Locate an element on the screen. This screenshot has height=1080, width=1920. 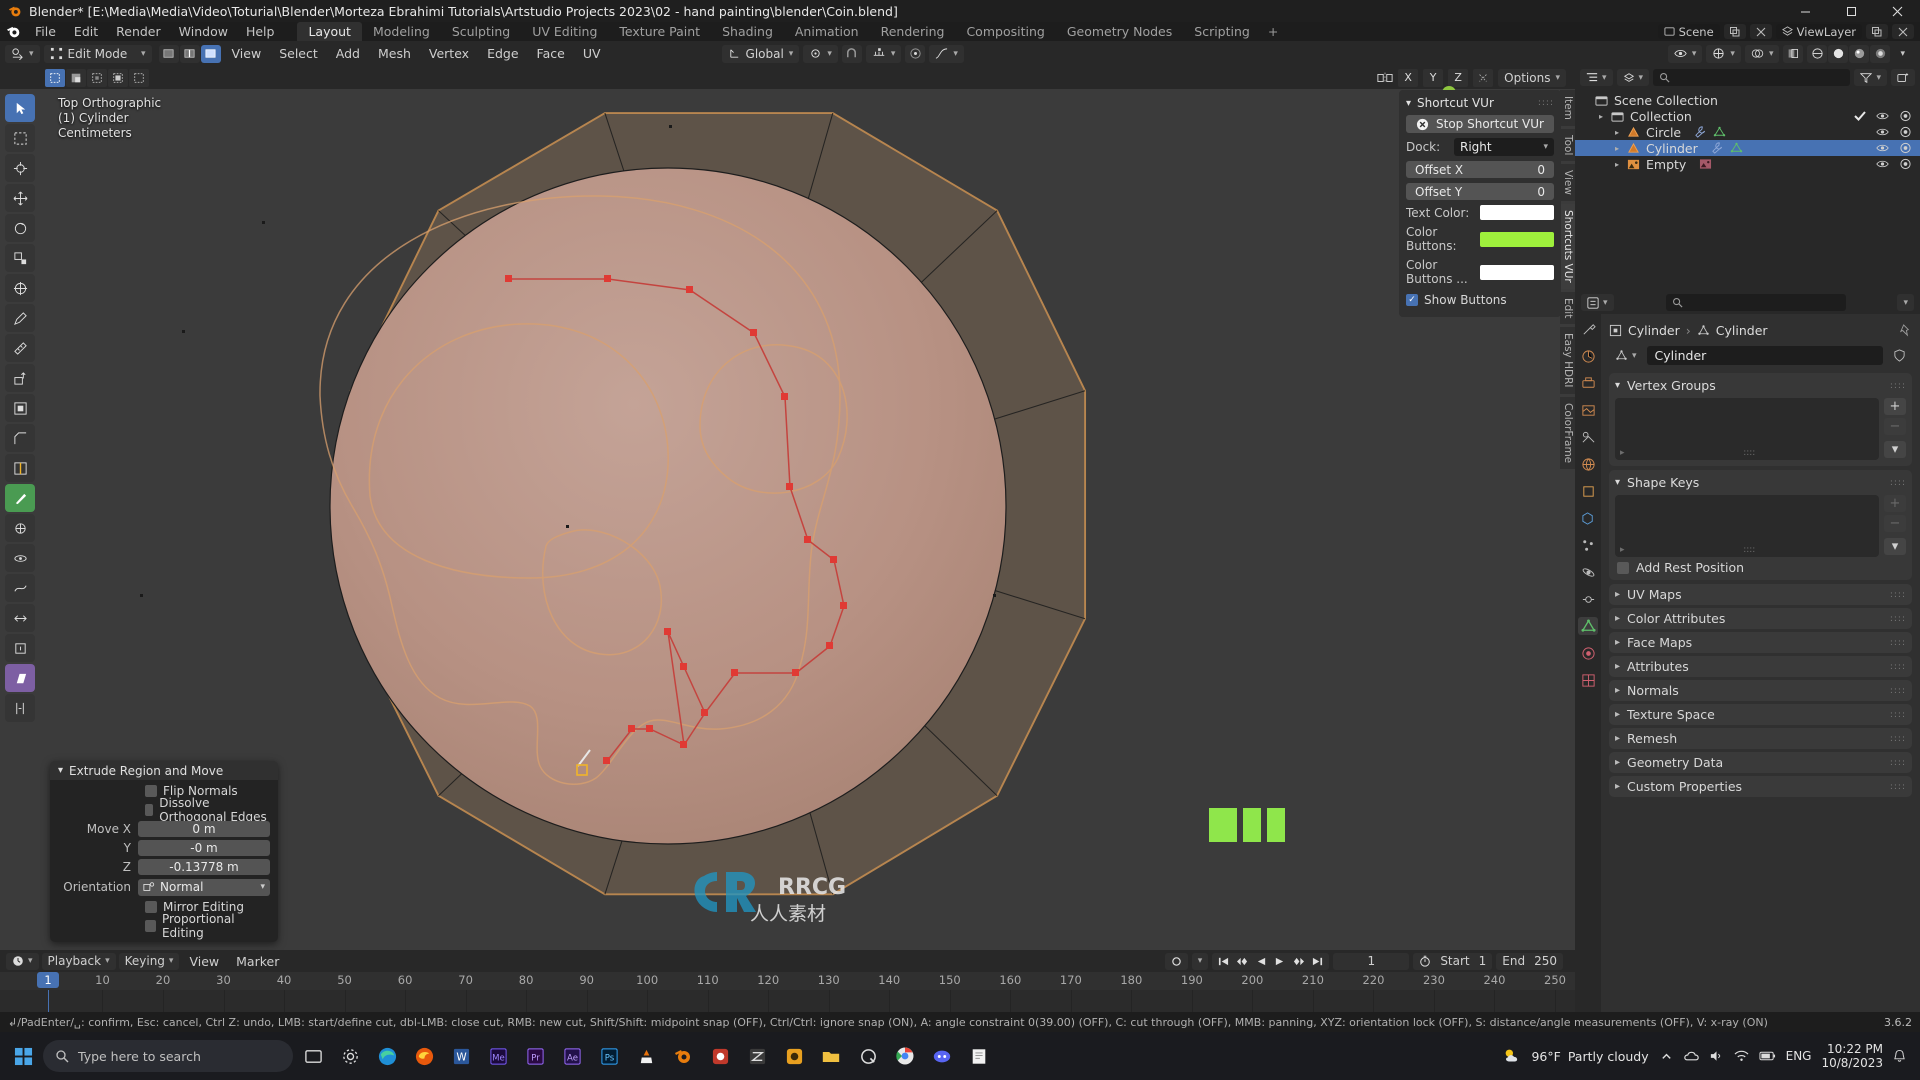
tab-object-properties is located at coordinates (1588, 491).